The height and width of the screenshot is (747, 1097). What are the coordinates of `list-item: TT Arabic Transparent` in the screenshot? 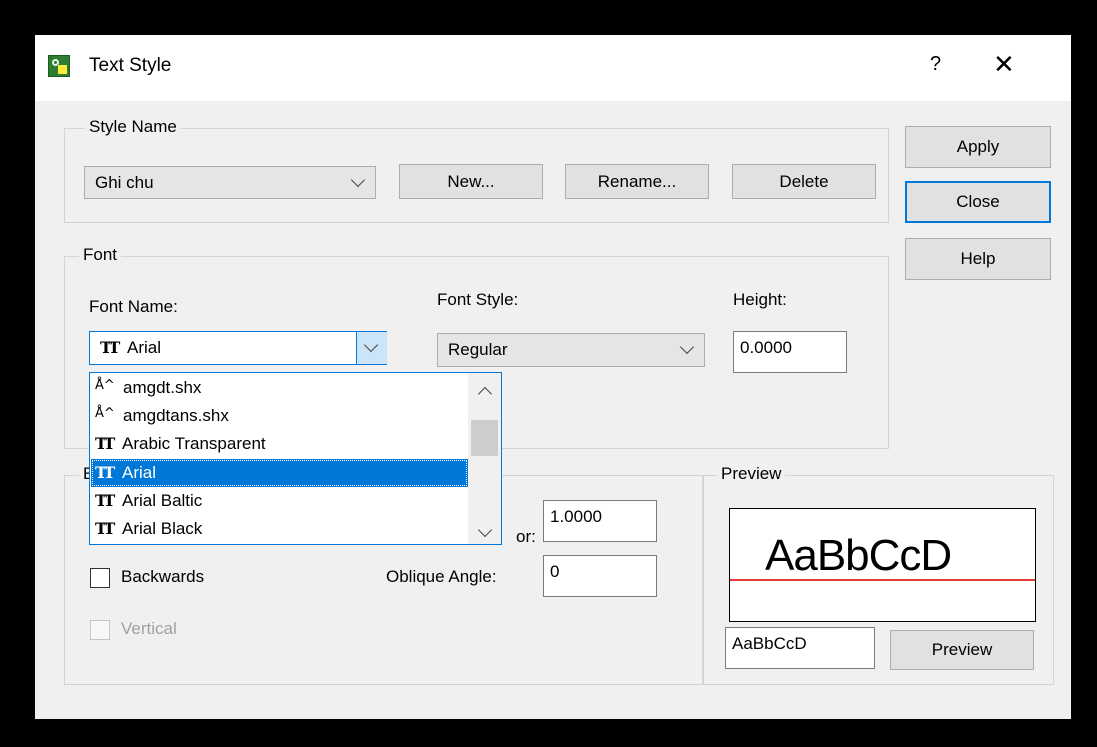 It's located at (279, 444).